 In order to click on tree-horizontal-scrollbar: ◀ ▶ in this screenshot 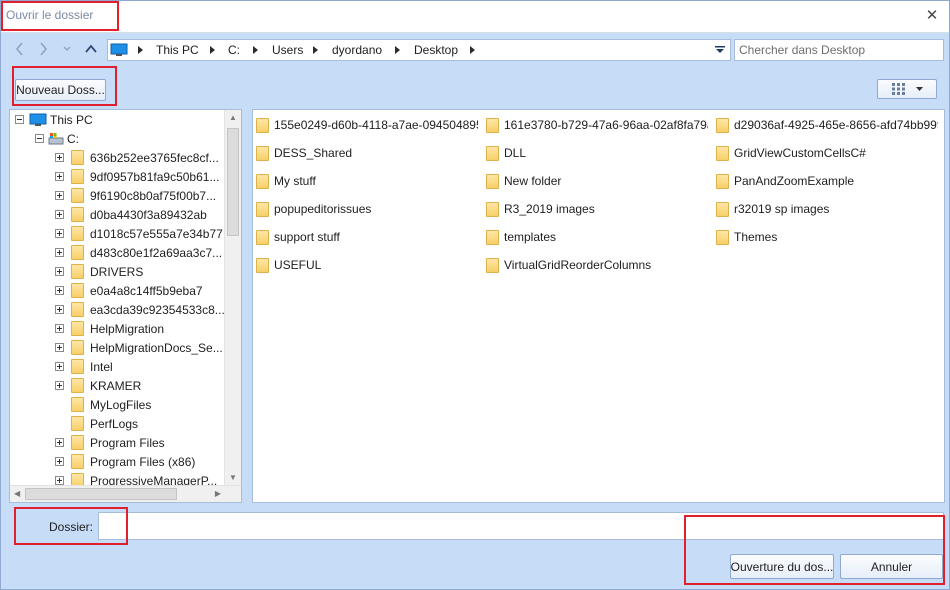, I will do `click(125, 493)`.